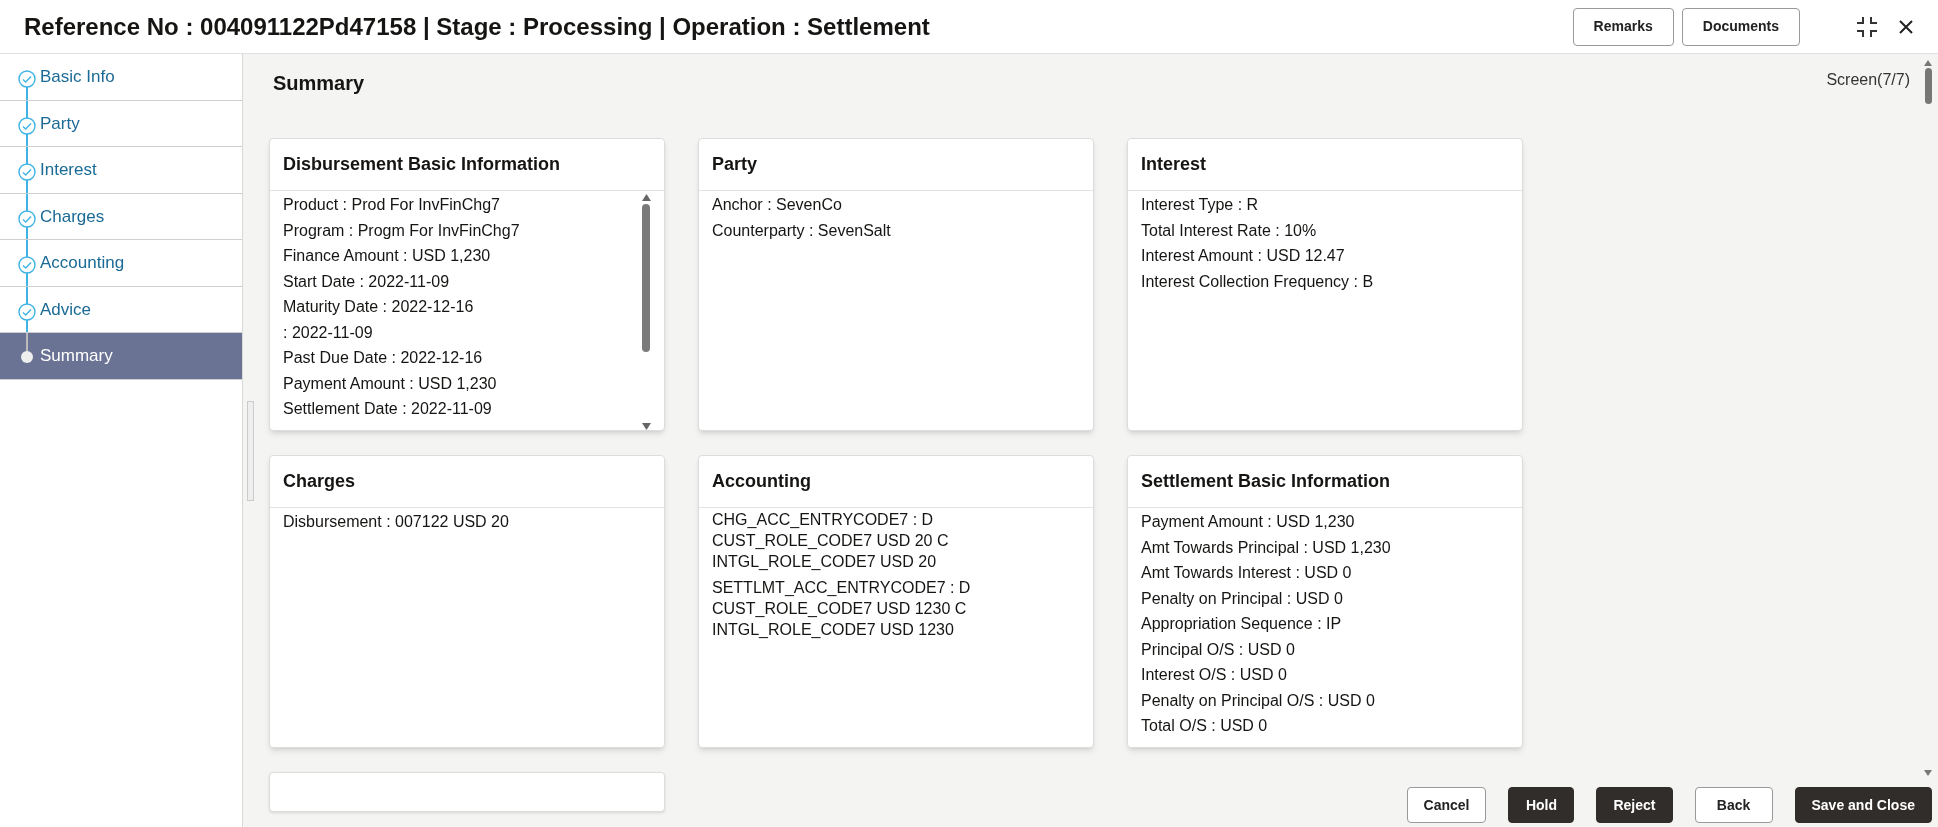  I want to click on footer-button: Reject, so click(1634, 805).